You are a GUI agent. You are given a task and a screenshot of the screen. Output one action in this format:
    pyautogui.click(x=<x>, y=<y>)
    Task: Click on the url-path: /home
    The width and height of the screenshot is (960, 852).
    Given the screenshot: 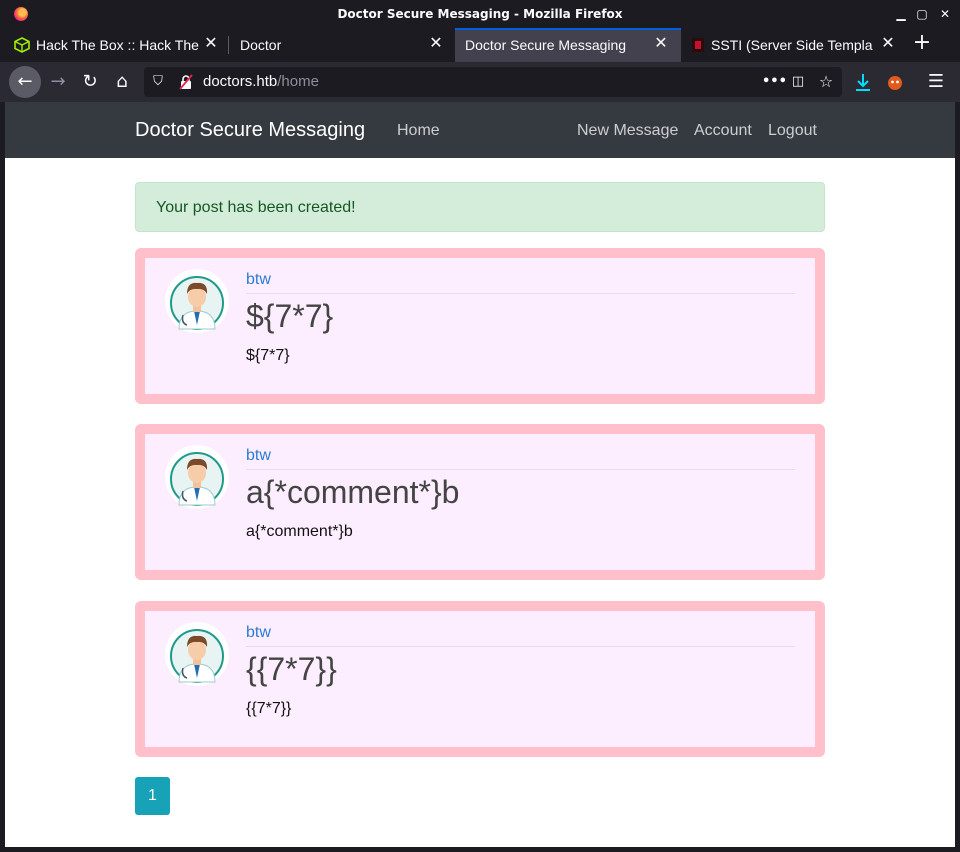 What is the action you would take?
    pyautogui.click(x=298, y=81)
    